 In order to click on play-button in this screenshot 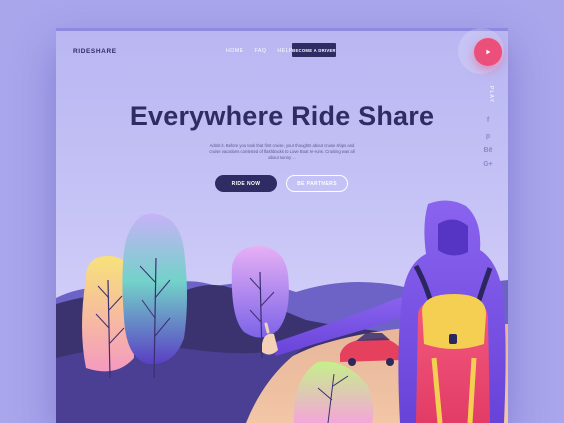, I will do `click(488, 52)`.